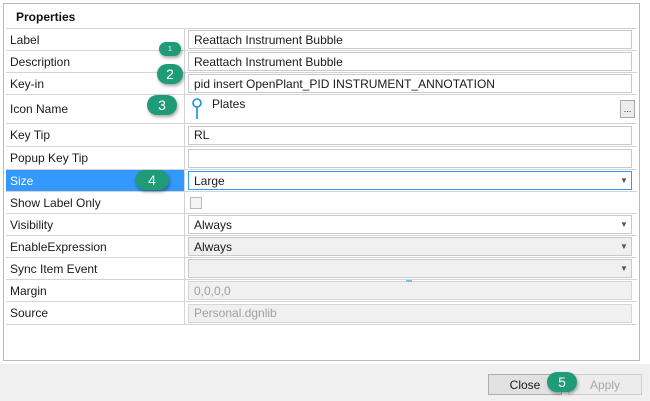  What do you see at coordinates (95, 135) in the screenshot?
I see `row-key-tip-name: Key Tip` at bounding box center [95, 135].